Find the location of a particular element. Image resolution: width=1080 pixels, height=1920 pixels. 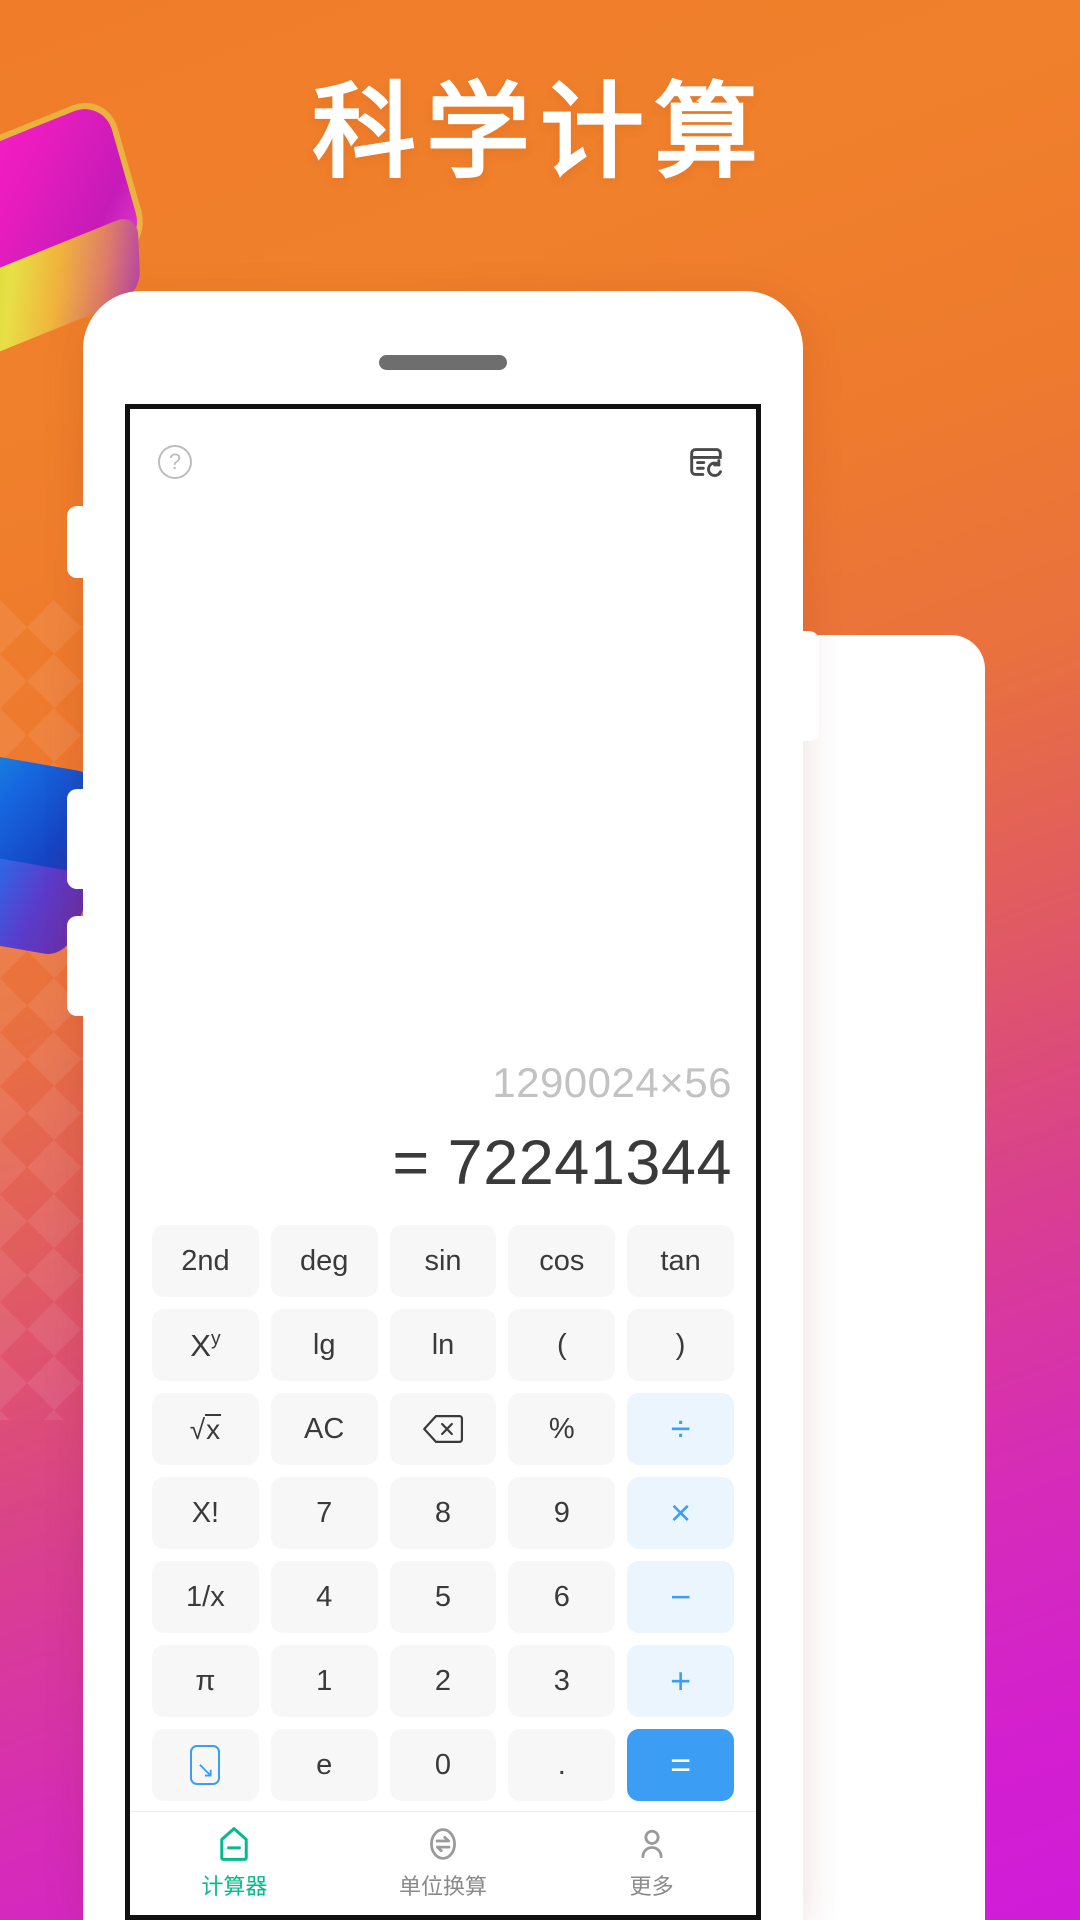

history-record-icon is located at coordinates (706, 462).